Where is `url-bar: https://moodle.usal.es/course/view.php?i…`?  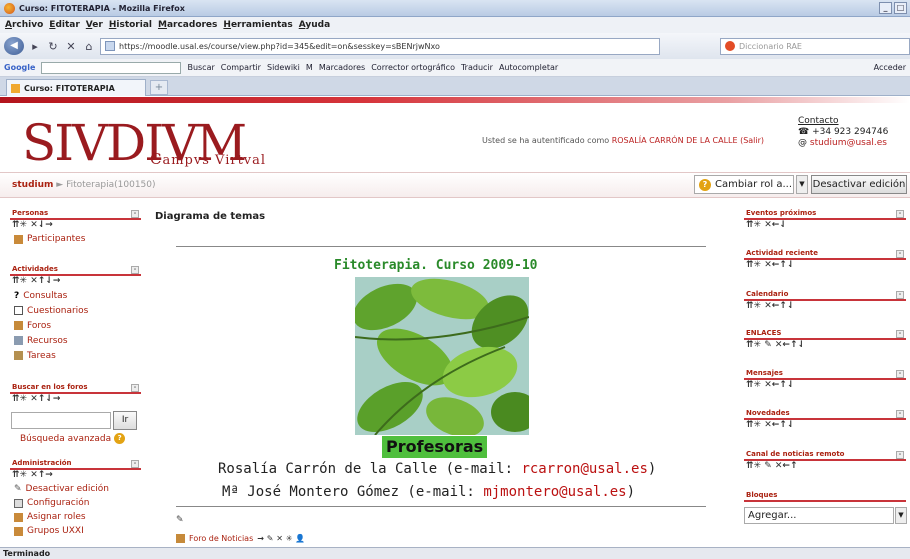
url-bar: https://moodle.usal.es/course/view.php?i… is located at coordinates (380, 46).